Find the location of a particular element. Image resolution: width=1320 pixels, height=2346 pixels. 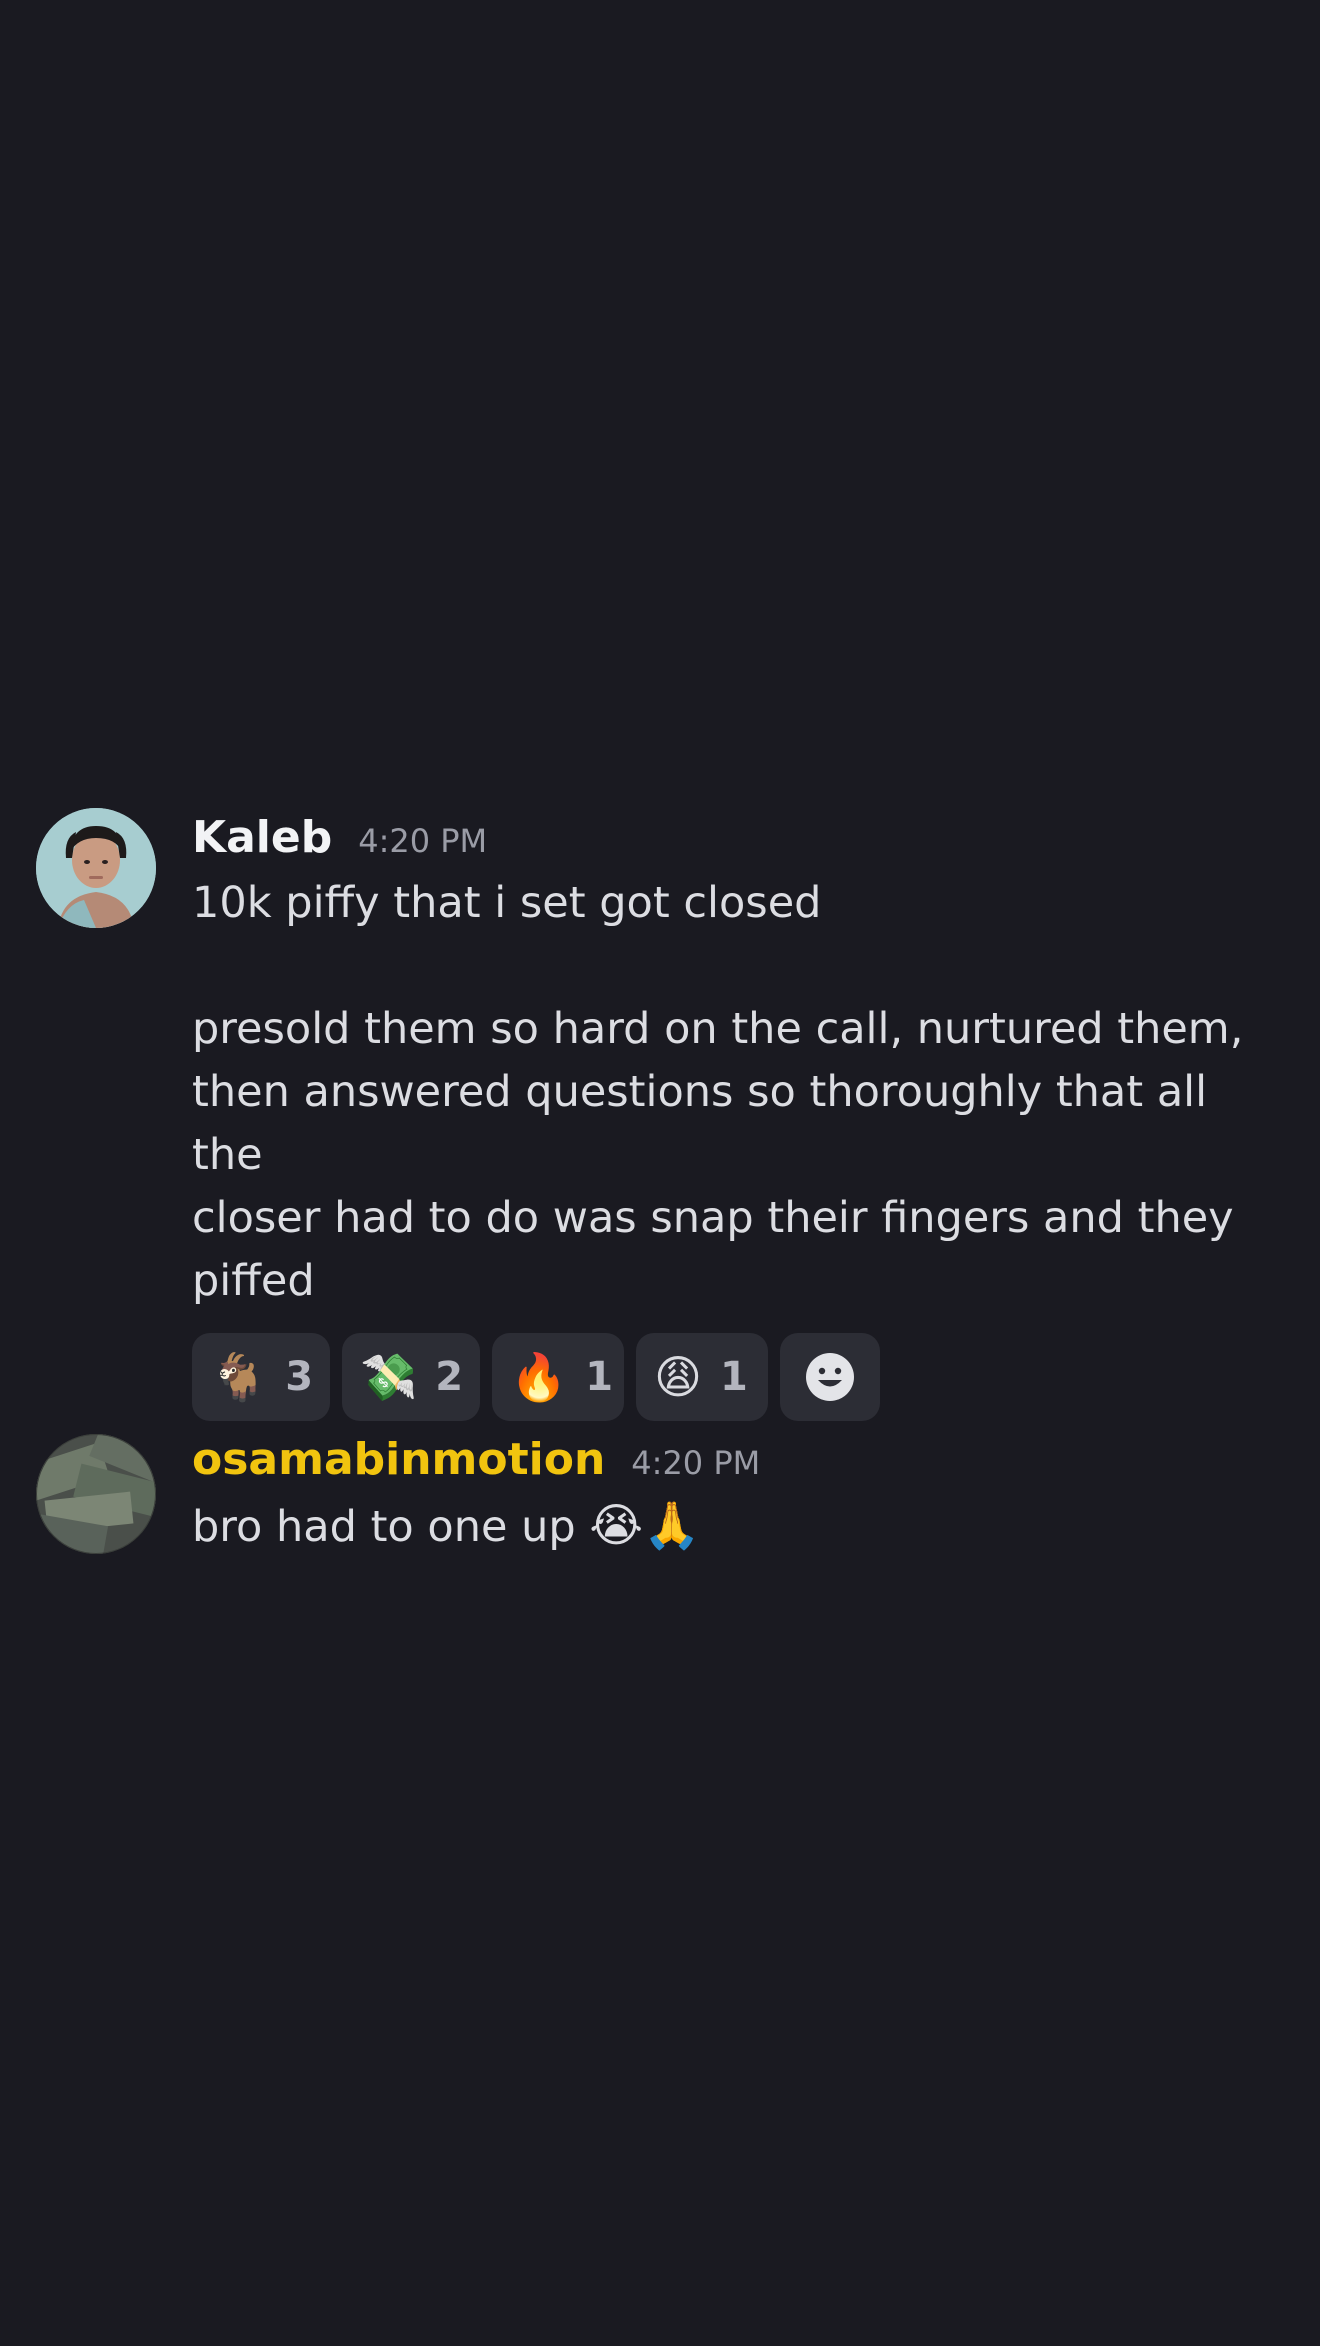

reaction-fire: 🔥 1 is located at coordinates (558, 1377).